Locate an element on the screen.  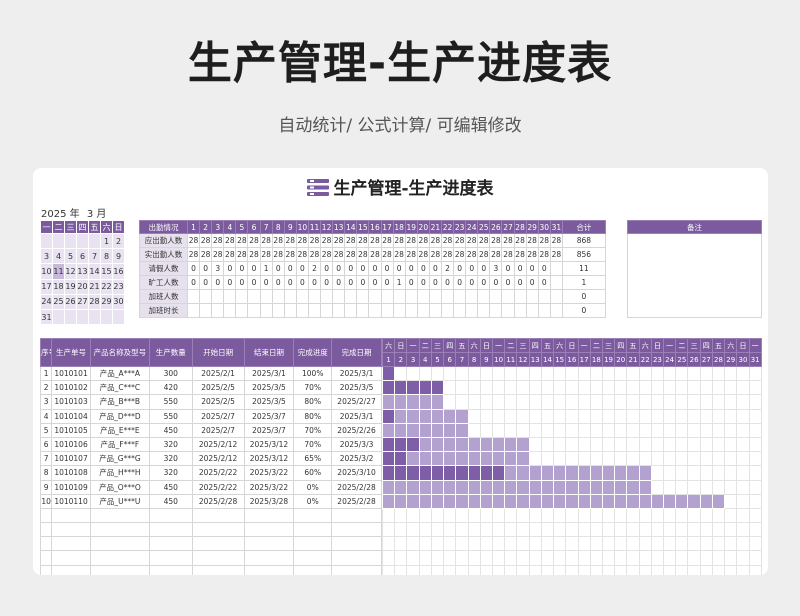
cell-qty: 300 is located at coordinates (170, 373).